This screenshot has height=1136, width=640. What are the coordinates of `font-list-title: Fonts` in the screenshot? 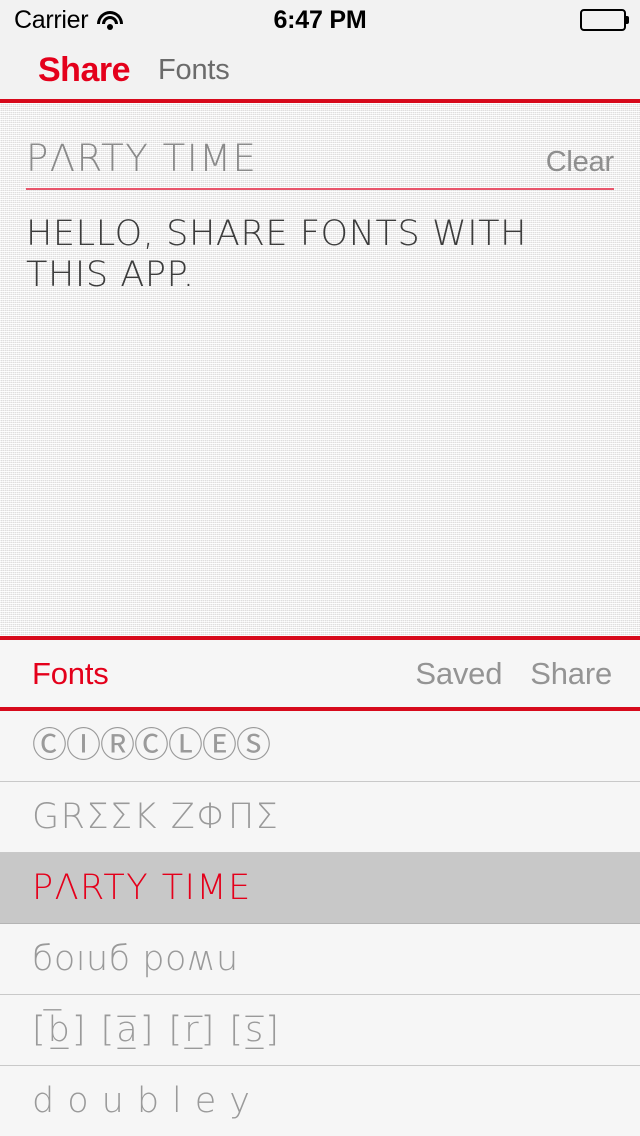 It's located at (70, 673).